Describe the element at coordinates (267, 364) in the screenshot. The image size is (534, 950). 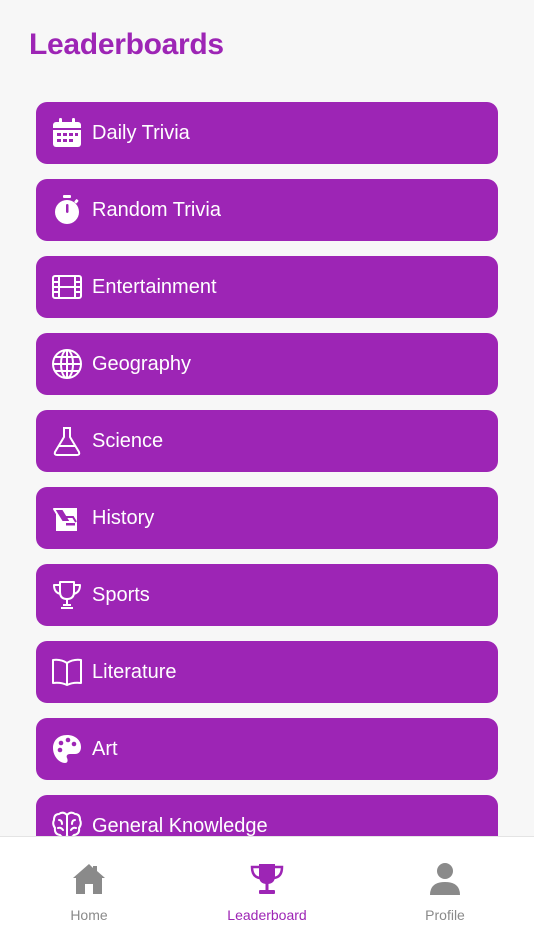
I see `category-button-geography: Geography` at that location.